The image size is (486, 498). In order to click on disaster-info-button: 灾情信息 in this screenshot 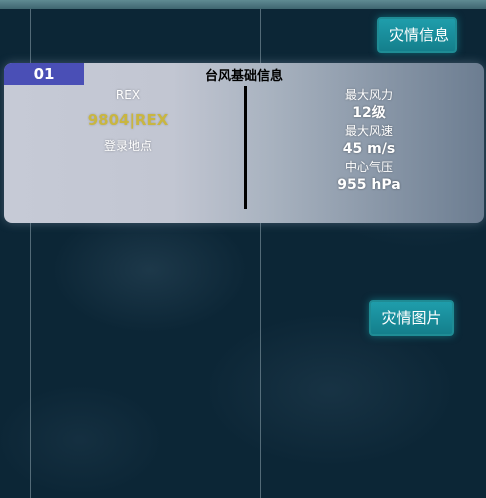, I will do `click(417, 35)`.